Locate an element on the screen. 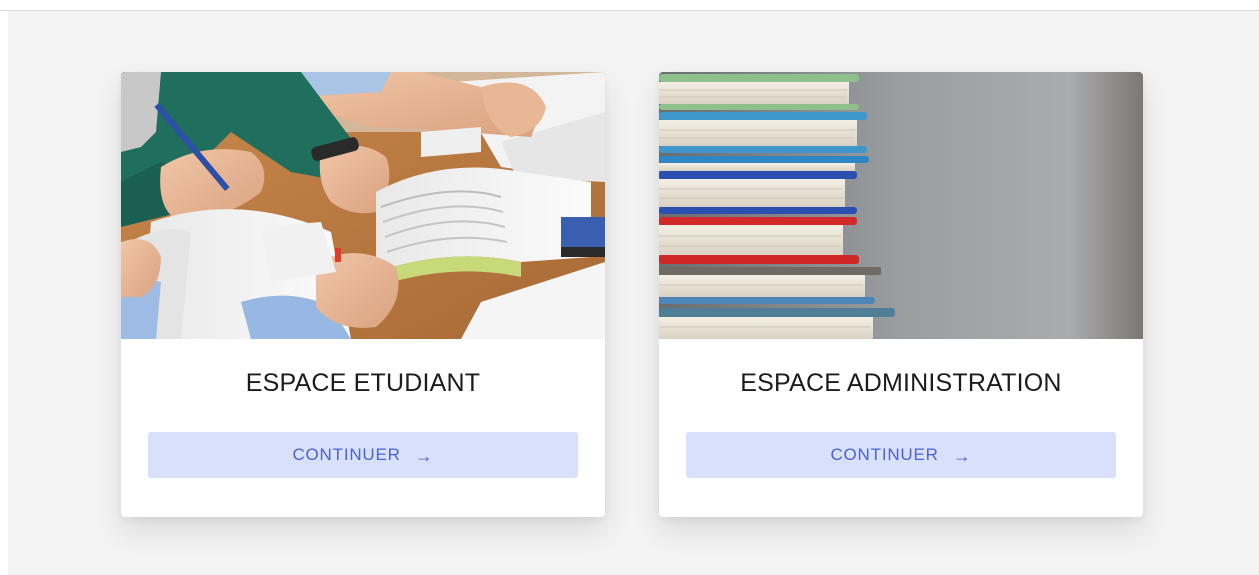 The height and width of the screenshot is (575, 1259). administration-continue-button: CONTINUER → is located at coordinates (901, 455).